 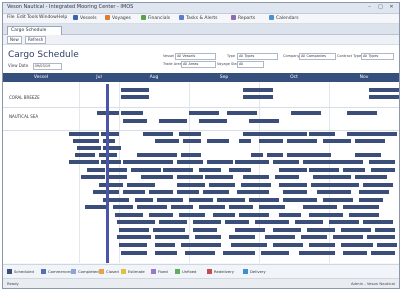 What do you see at coordinates (32, 17) in the screenshot?
I see `menu-tools: Tools` at bounding box center [32, 17].